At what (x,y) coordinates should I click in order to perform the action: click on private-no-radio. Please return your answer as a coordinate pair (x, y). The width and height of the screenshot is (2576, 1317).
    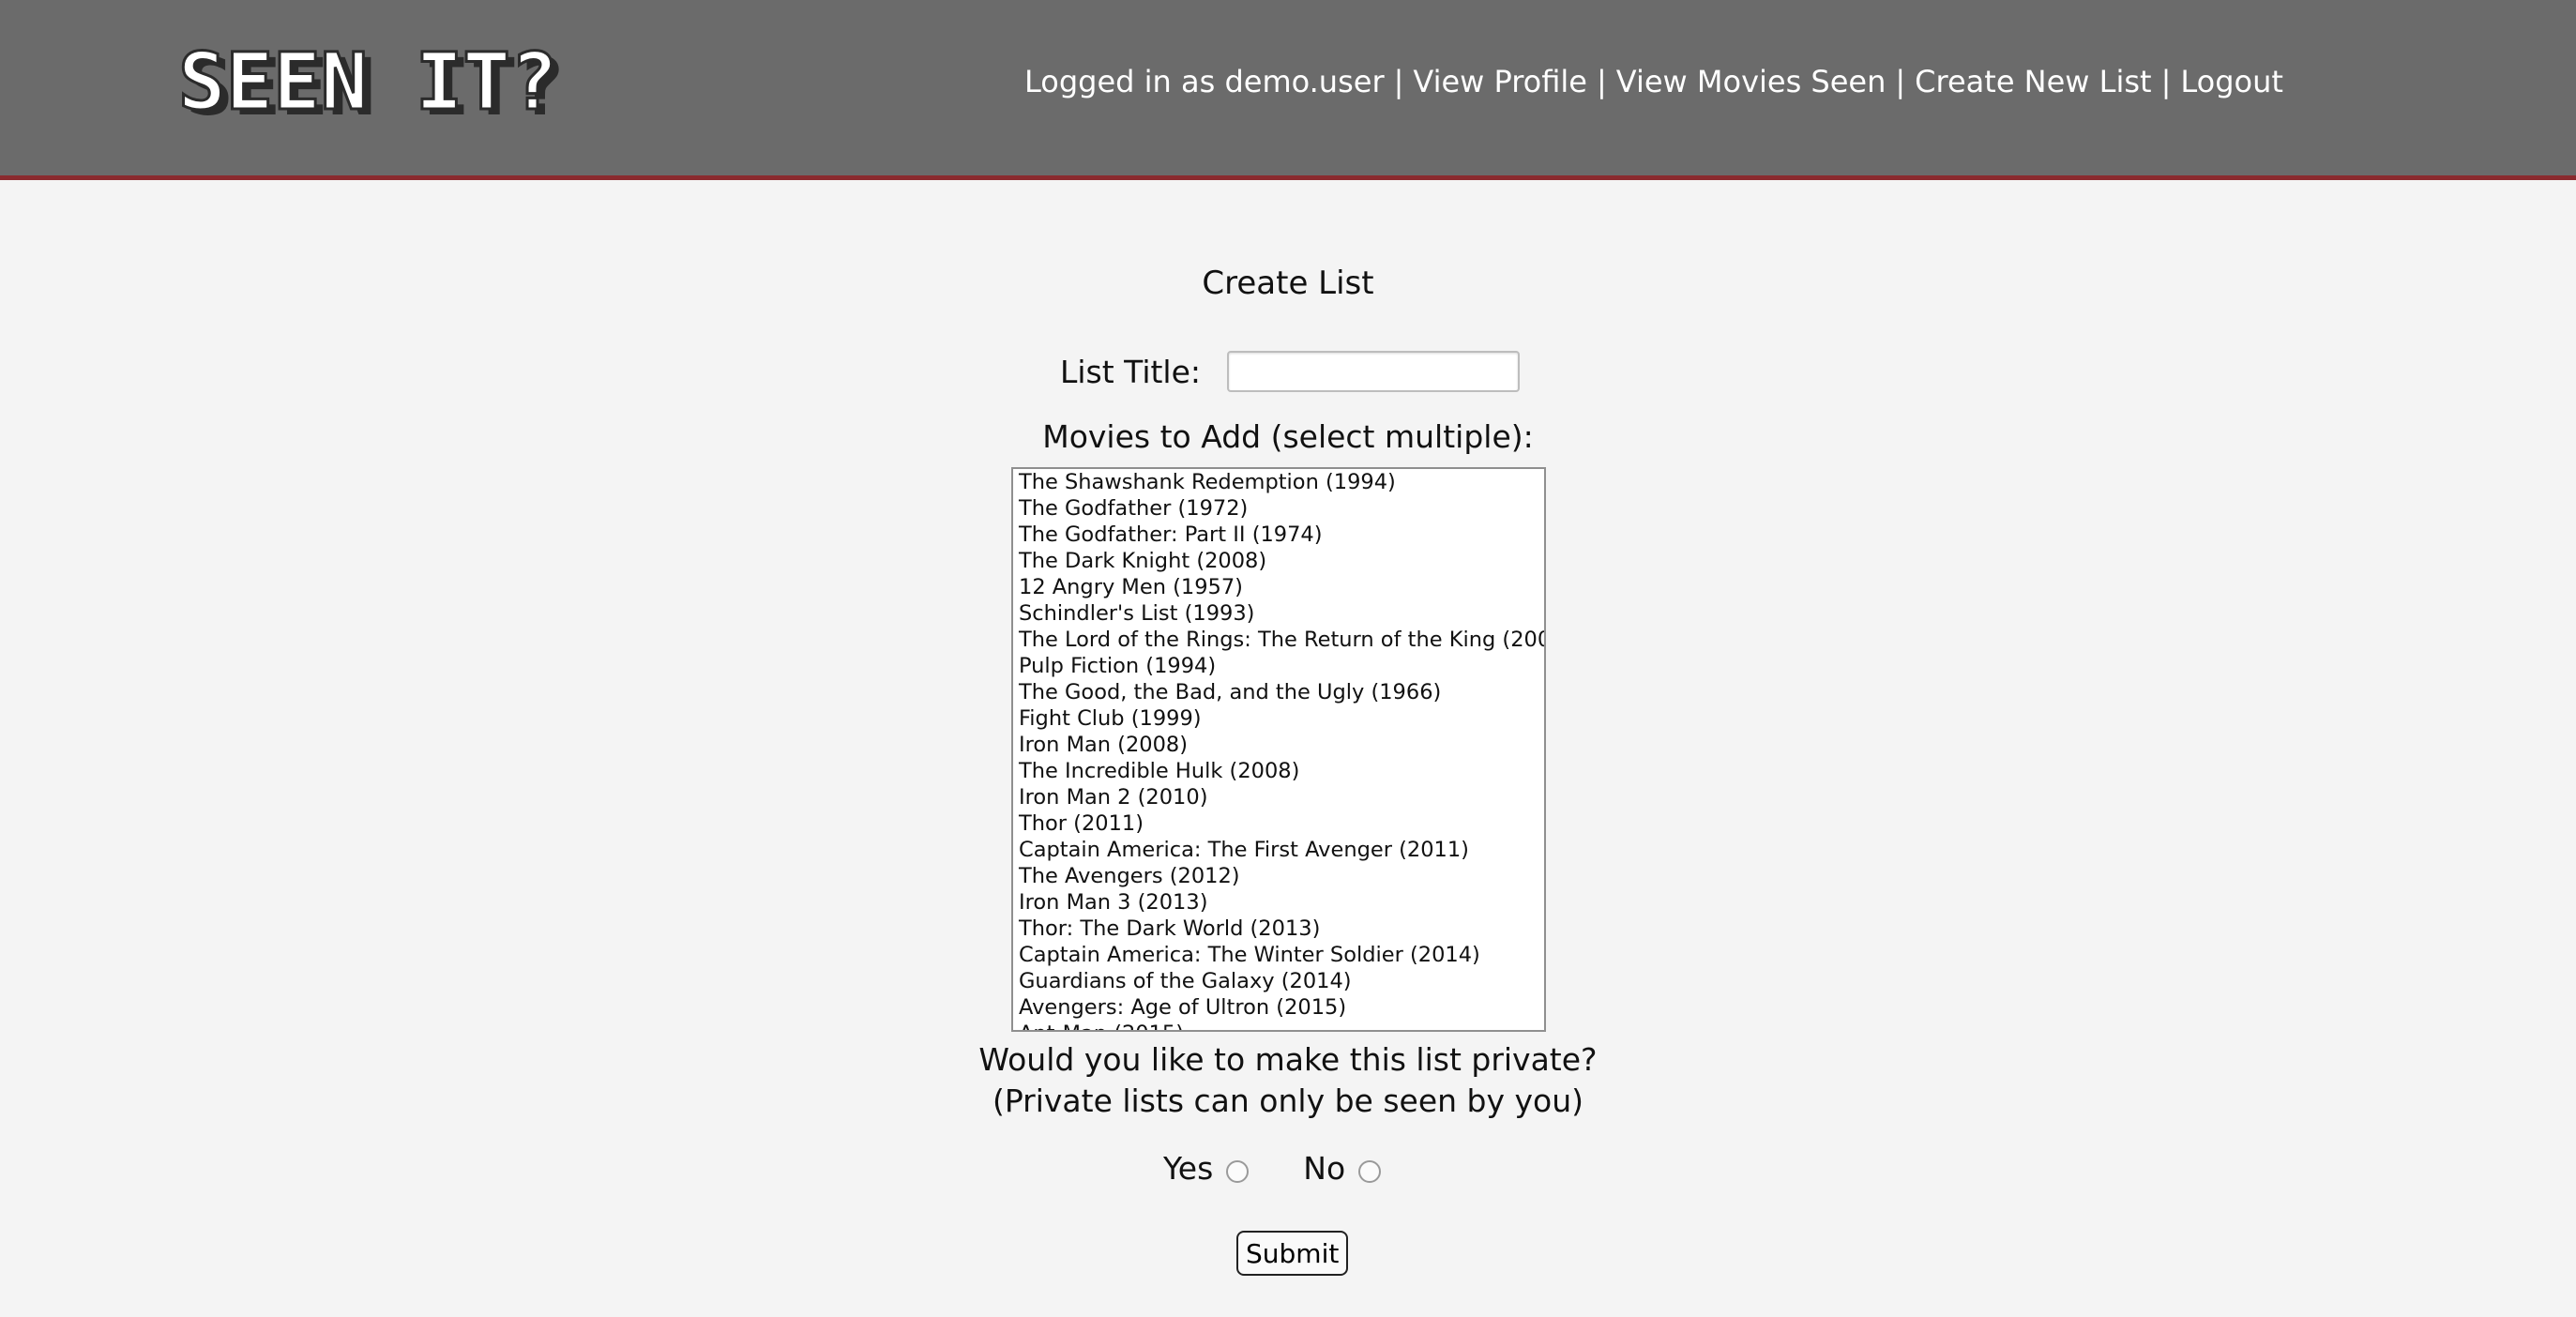
    Looking at the image, I should click on (1370, 1171).